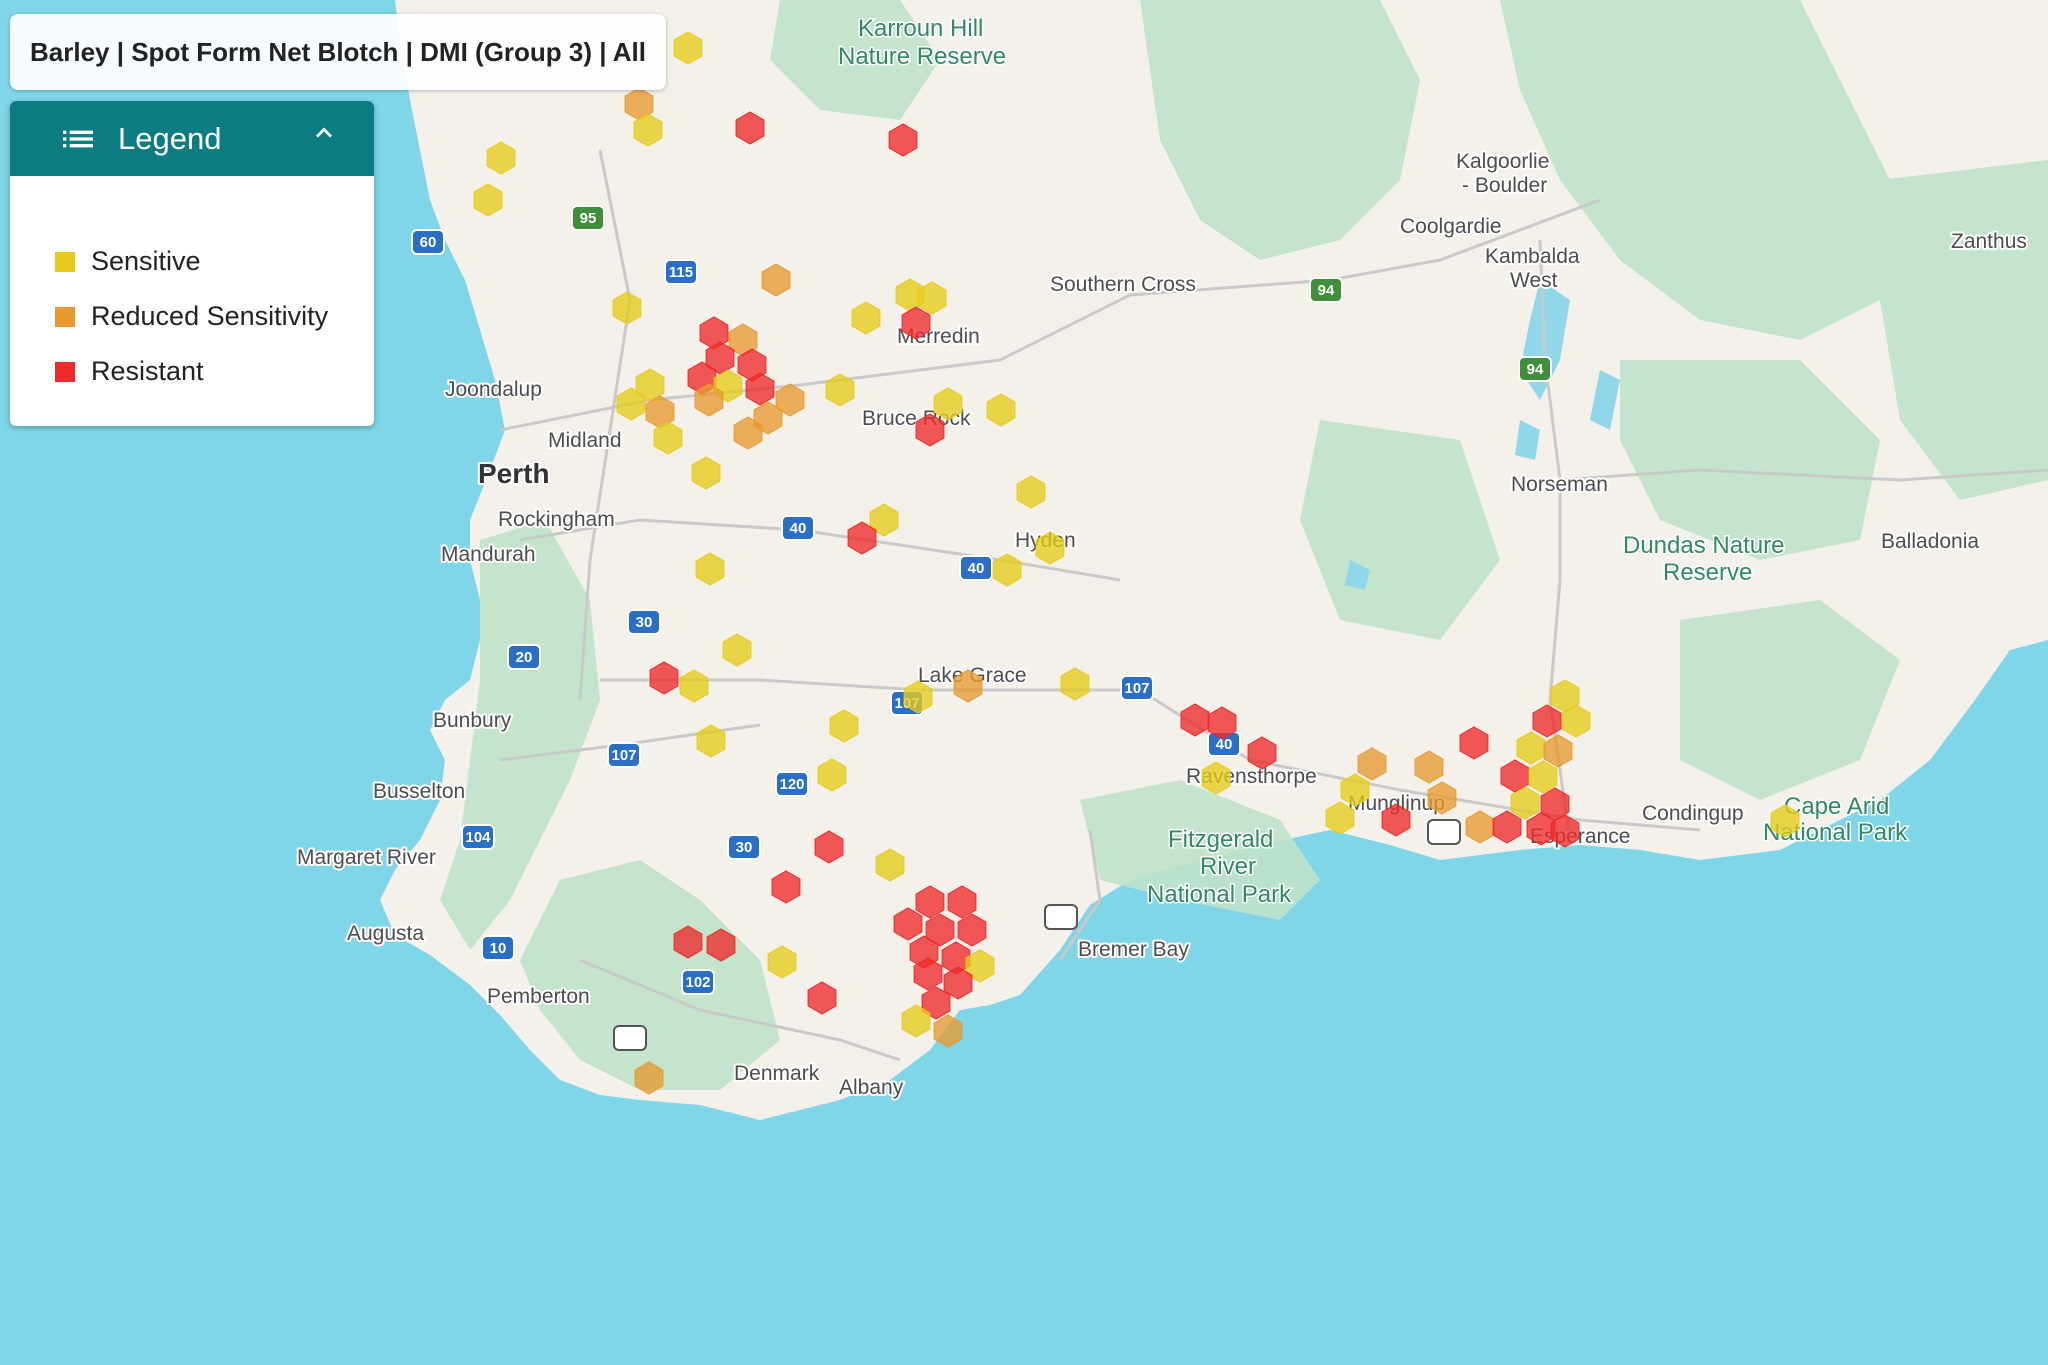 This screenshot has width=2048, height=1365. Describe the element at coordinates (65, 261) in the screenshot. I see `sensitive-swatch` at that location.